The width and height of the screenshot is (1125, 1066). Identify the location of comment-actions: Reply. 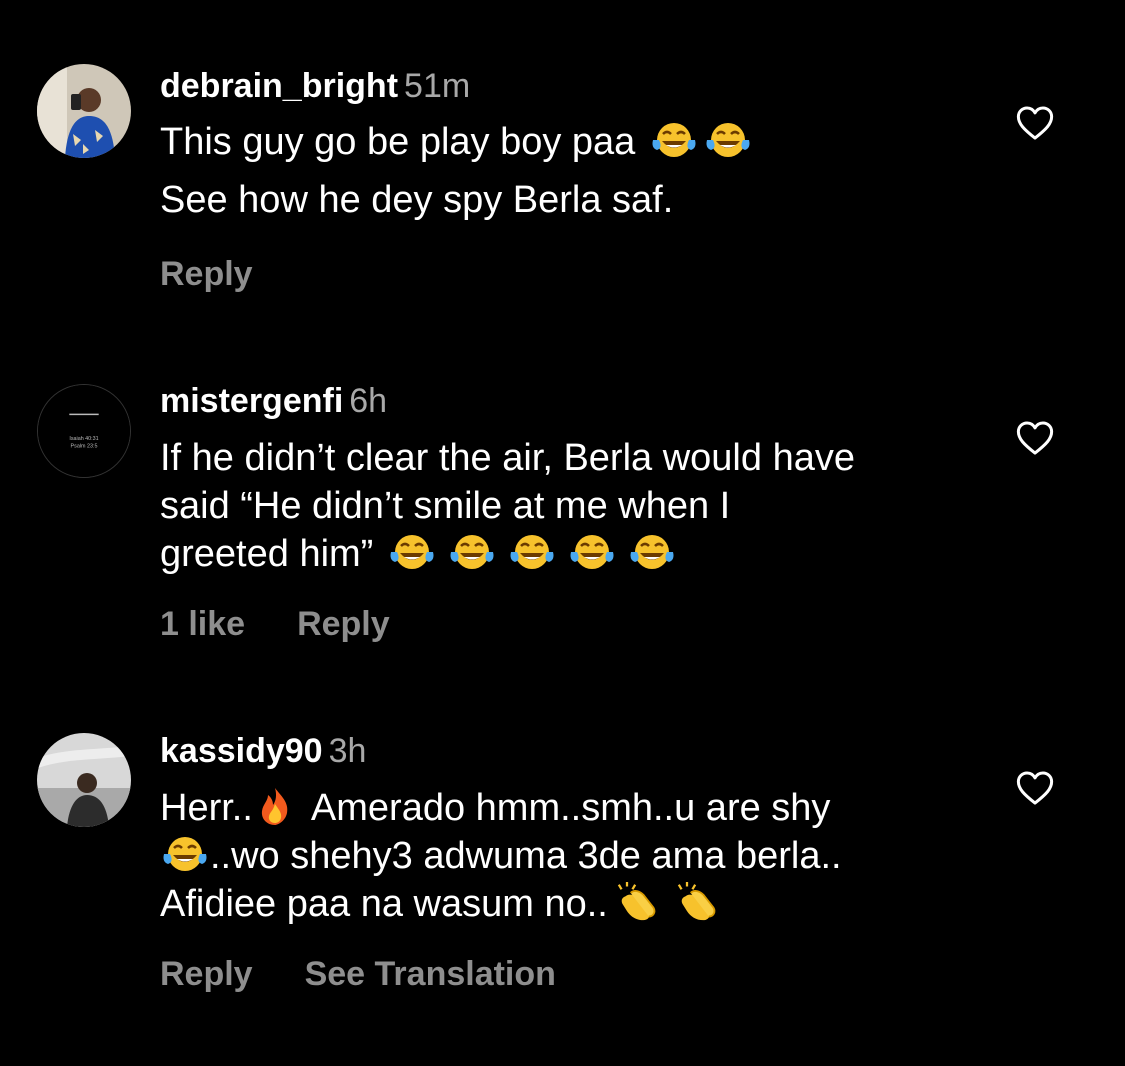
(232, 274).